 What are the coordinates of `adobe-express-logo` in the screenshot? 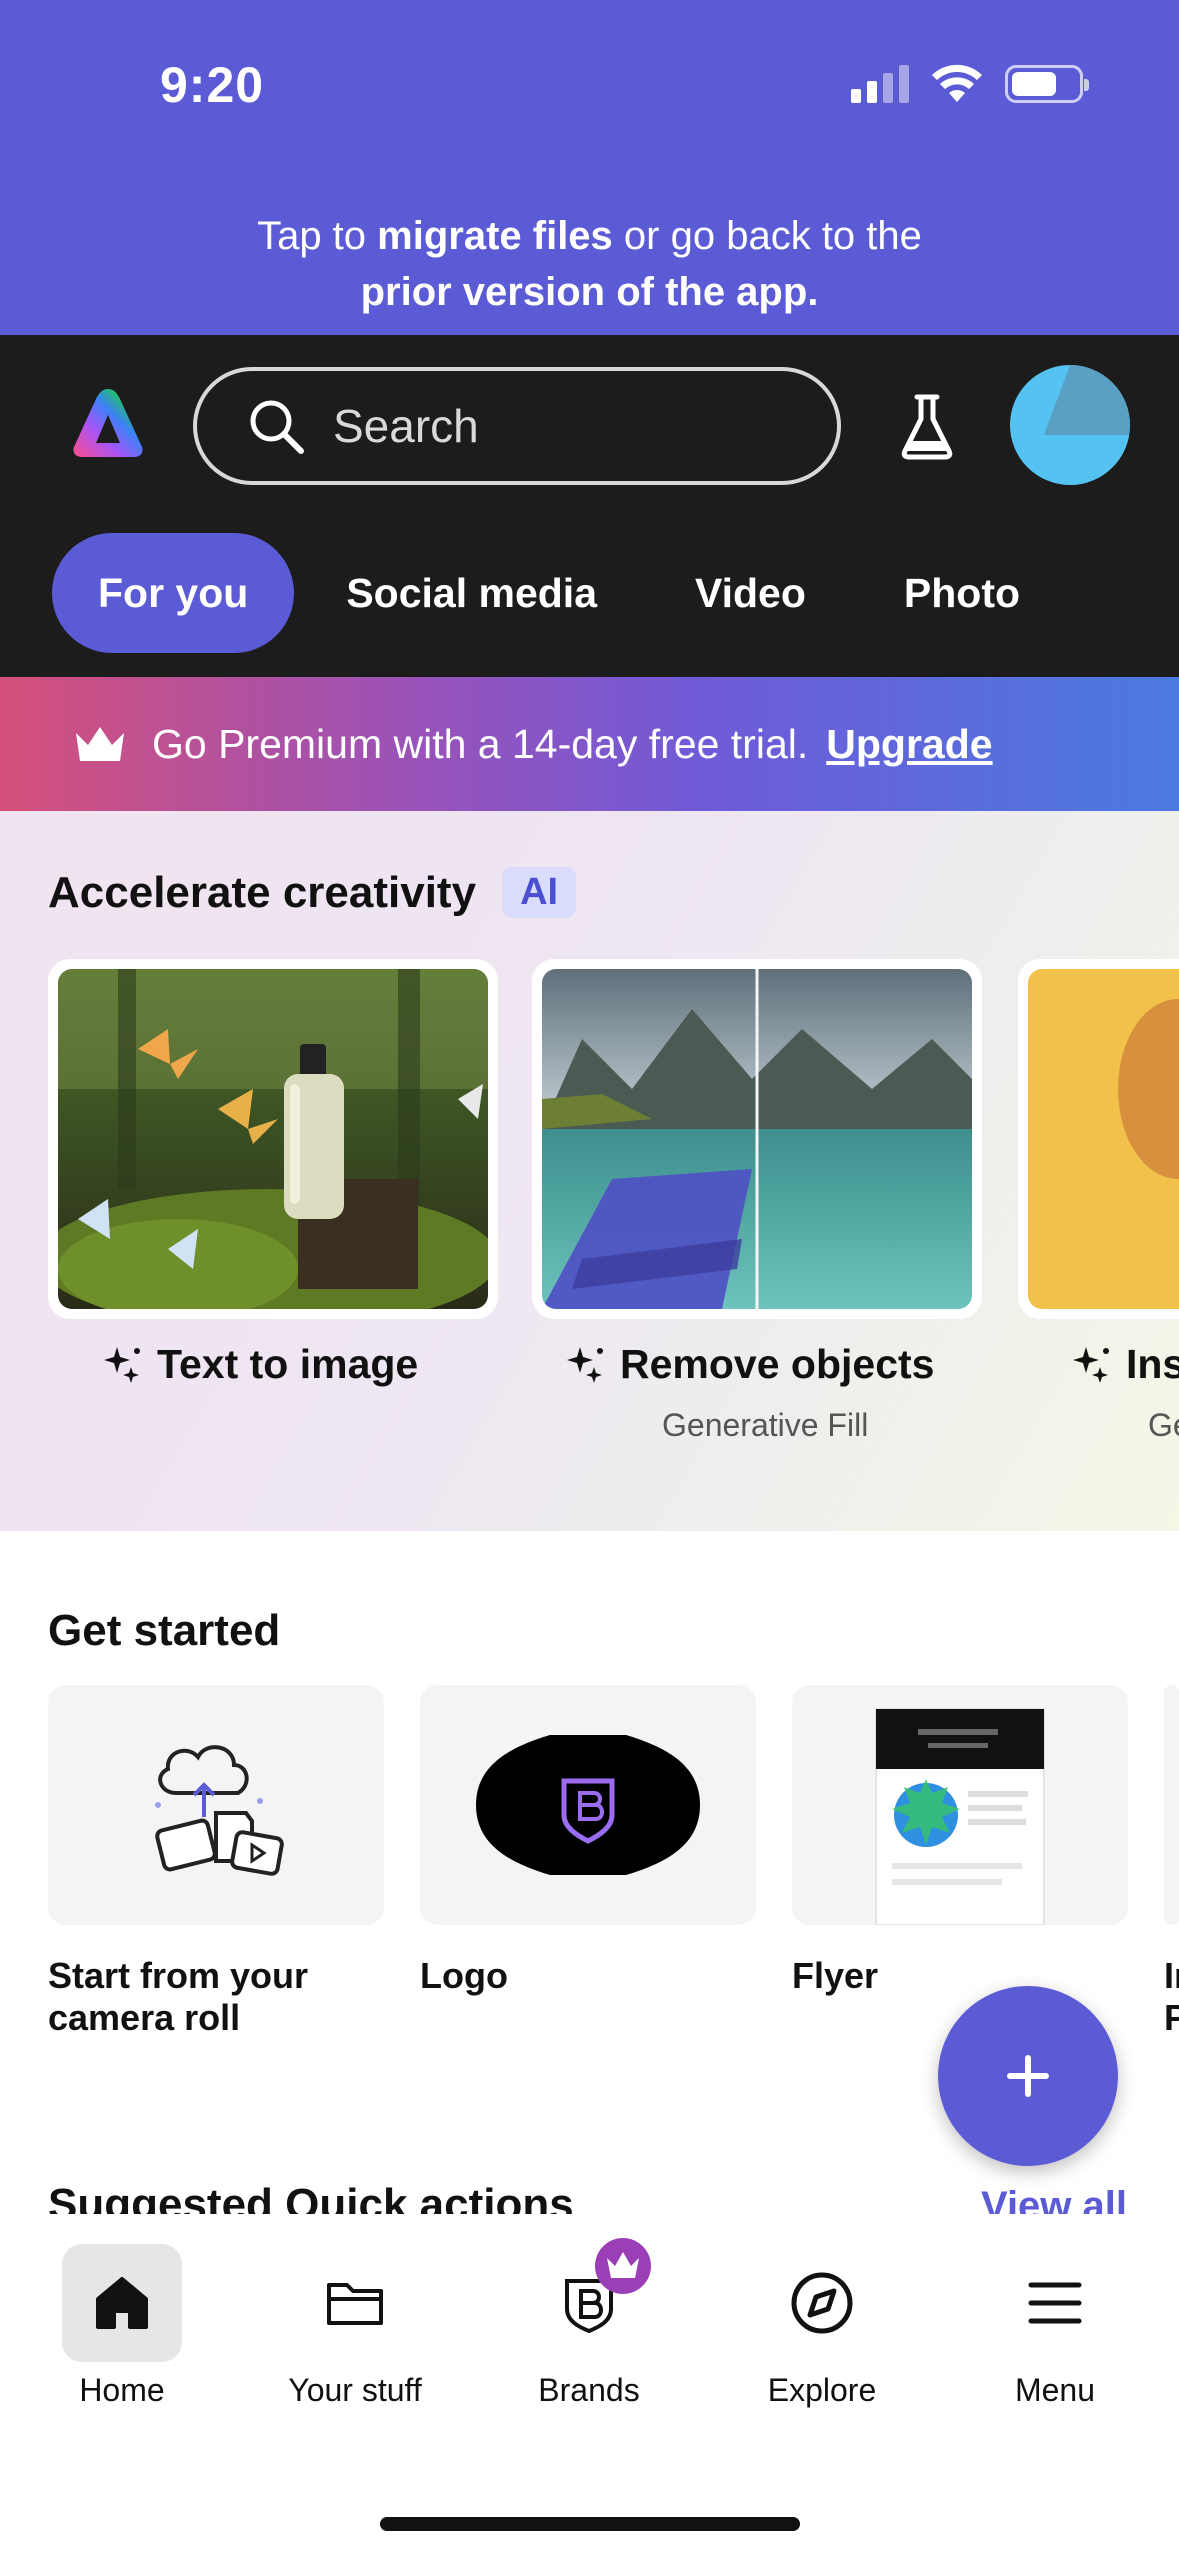 It's located at (108, 423).